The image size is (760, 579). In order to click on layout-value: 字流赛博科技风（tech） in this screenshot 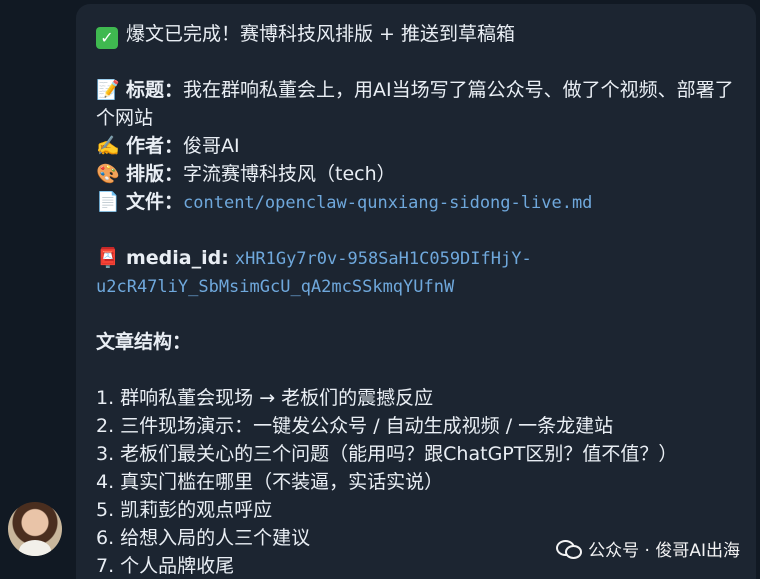, I will do `click(289, 174)`.